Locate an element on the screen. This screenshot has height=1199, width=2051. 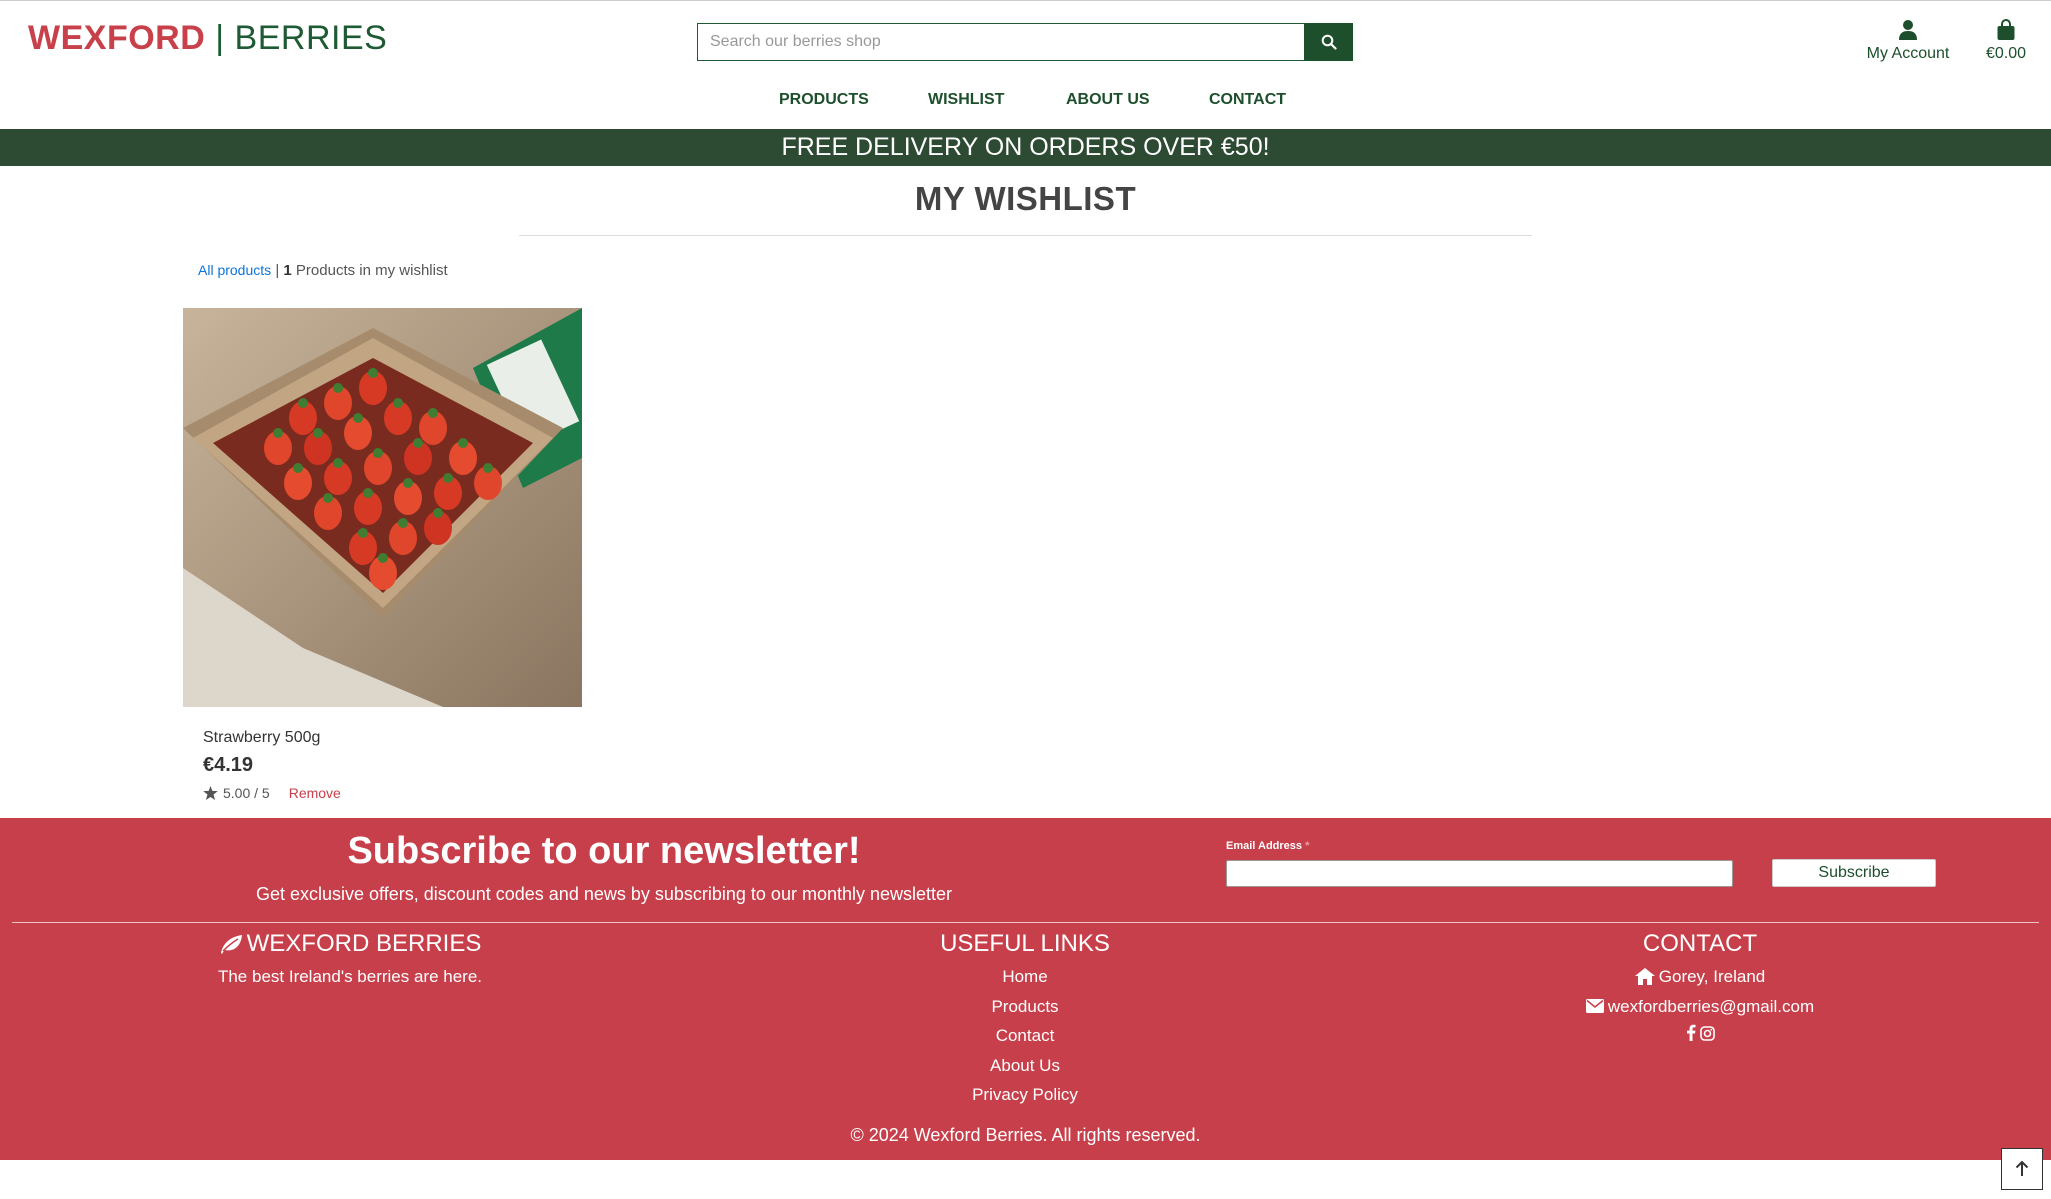
email-label-text: Email Address is located at coordinates (1264, 846).